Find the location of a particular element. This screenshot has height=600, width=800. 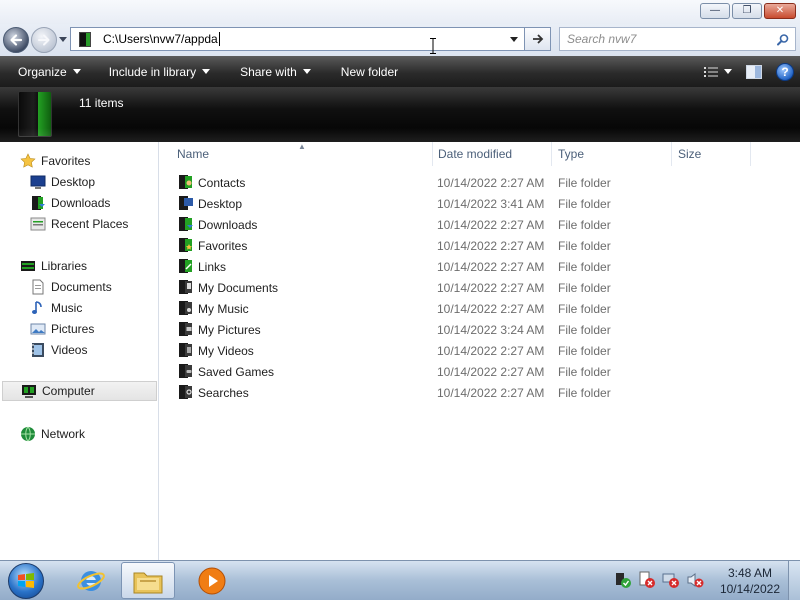

nav-downloads-label: Downloads is located at coordinates (81, 203).